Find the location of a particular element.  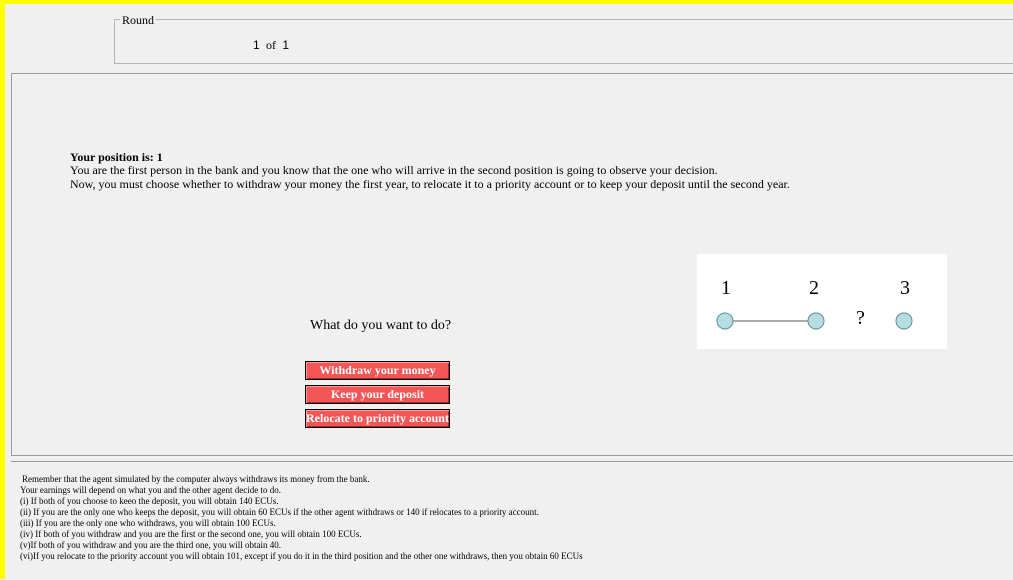

round-total: 1 is located at coordinates (286, 45).